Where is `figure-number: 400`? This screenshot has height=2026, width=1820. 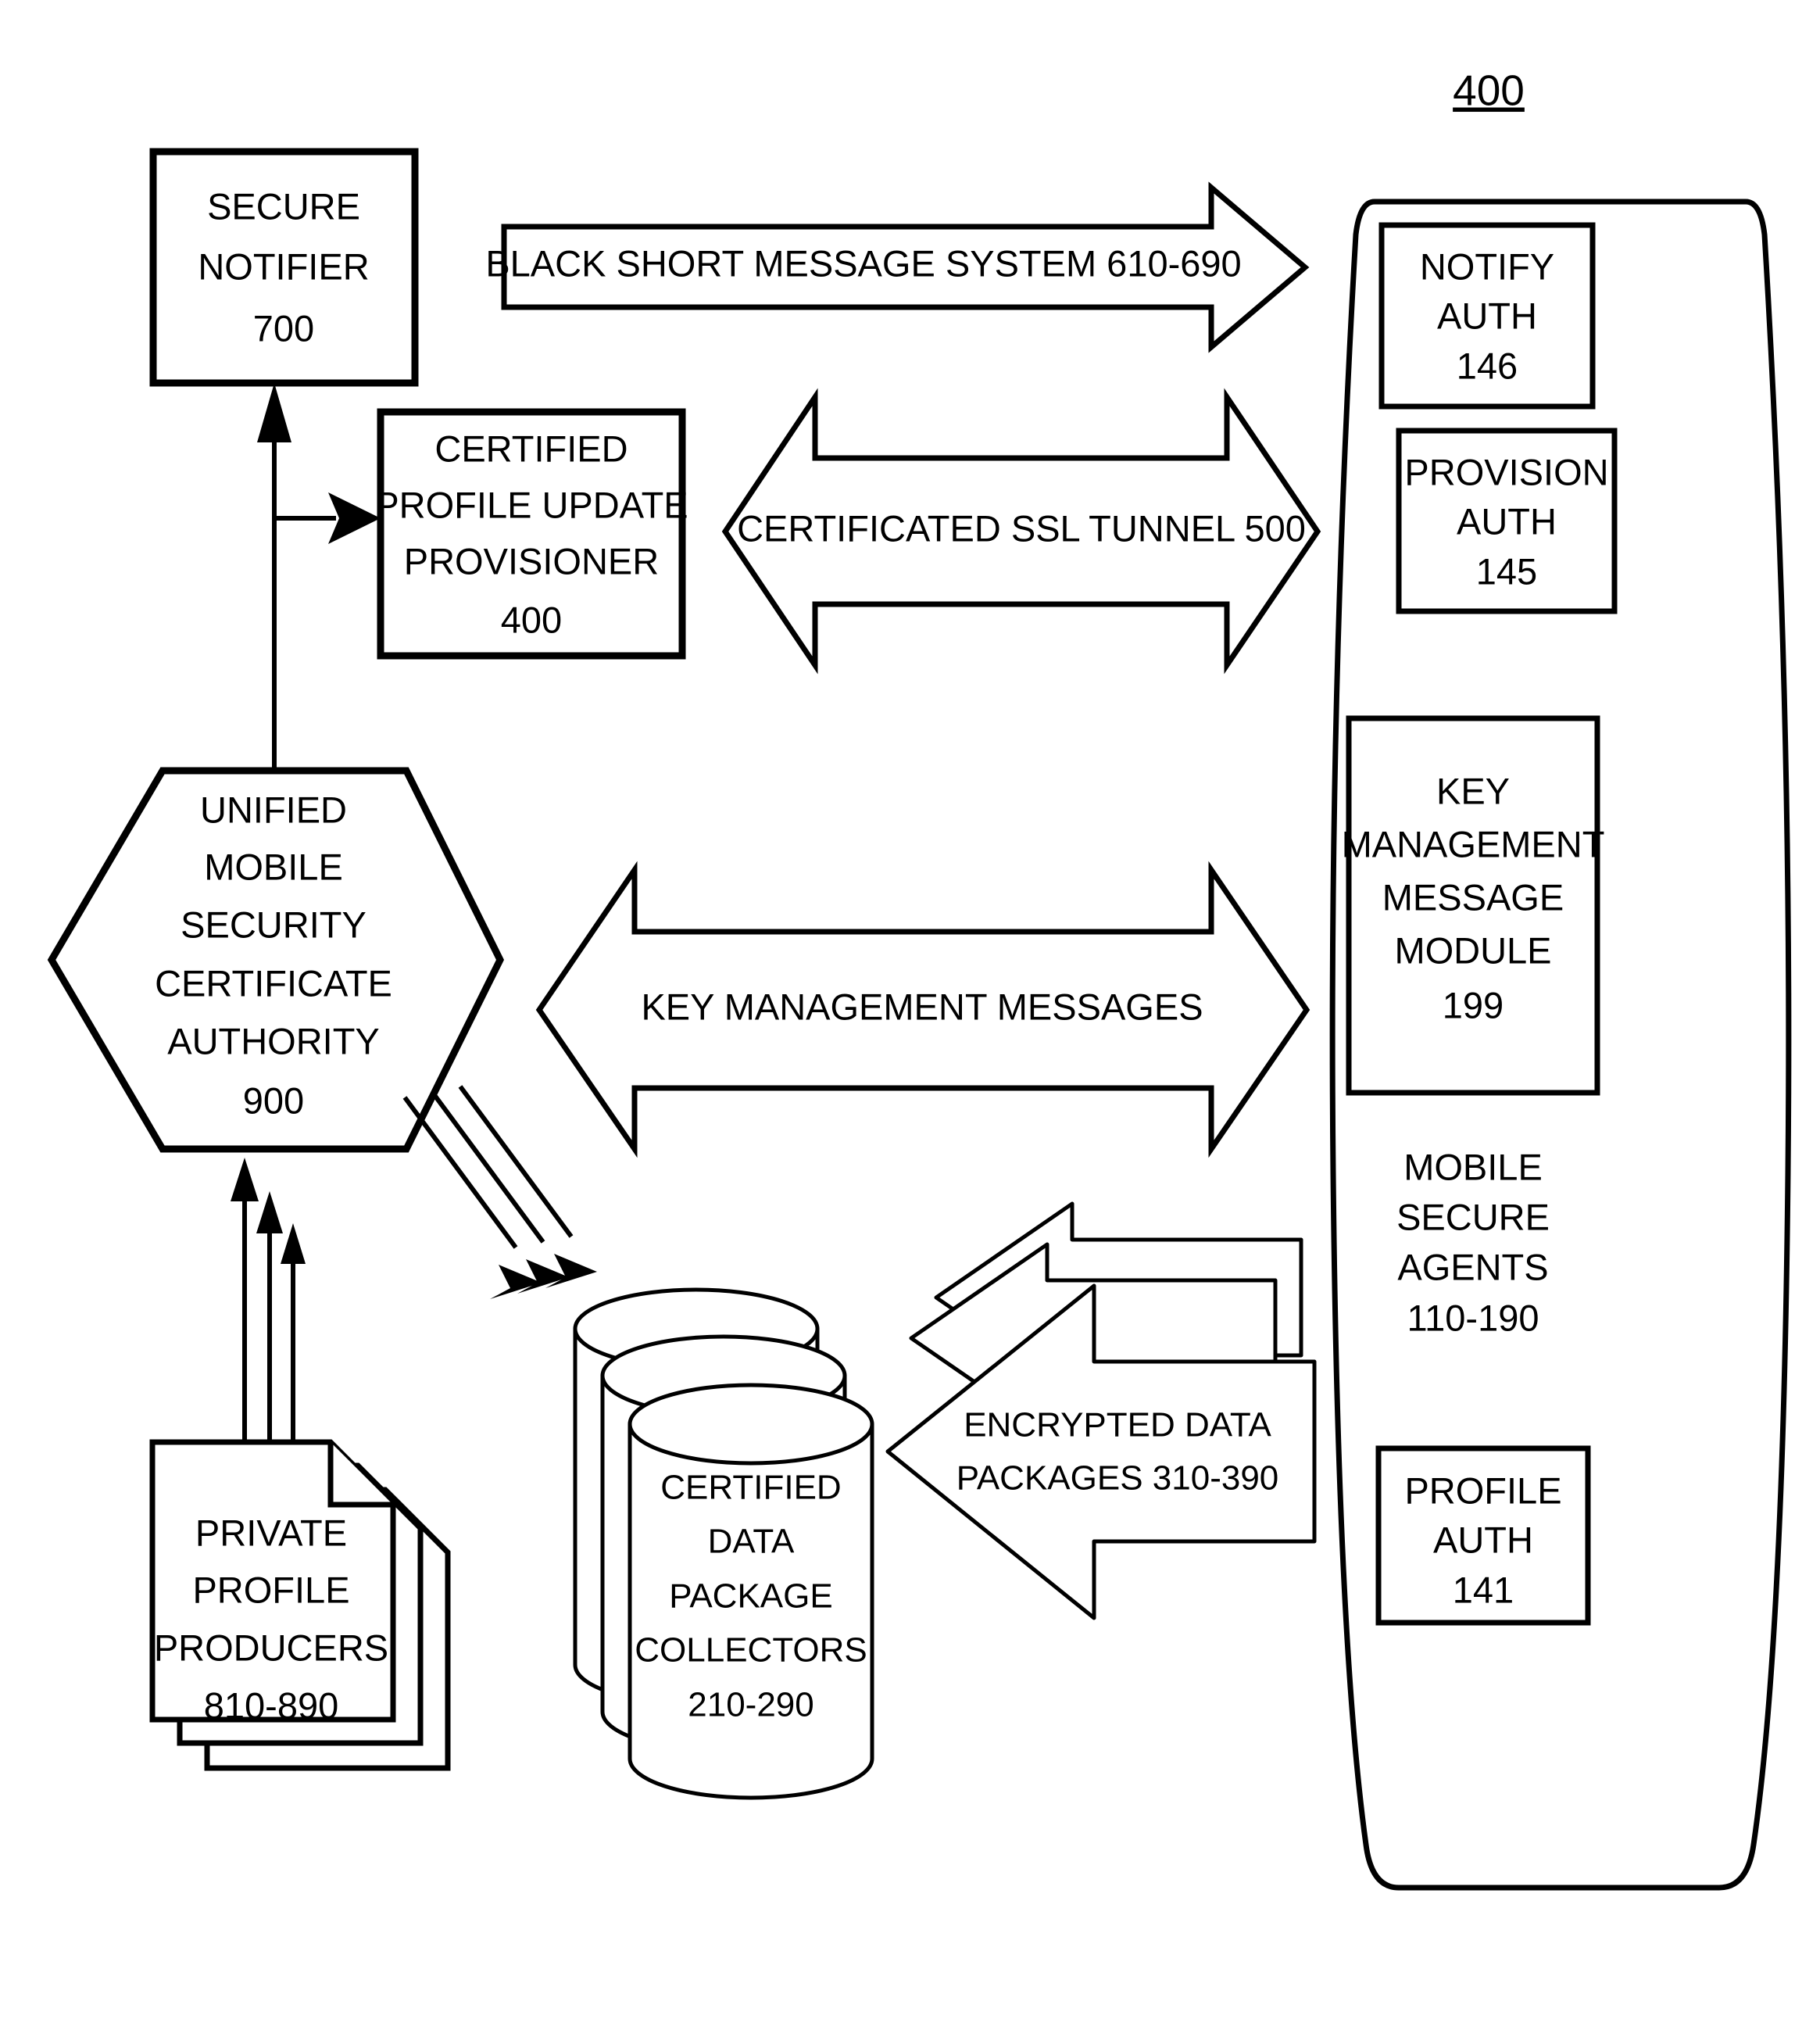
figure-number: 400 is located at coordinates (1489, 90).